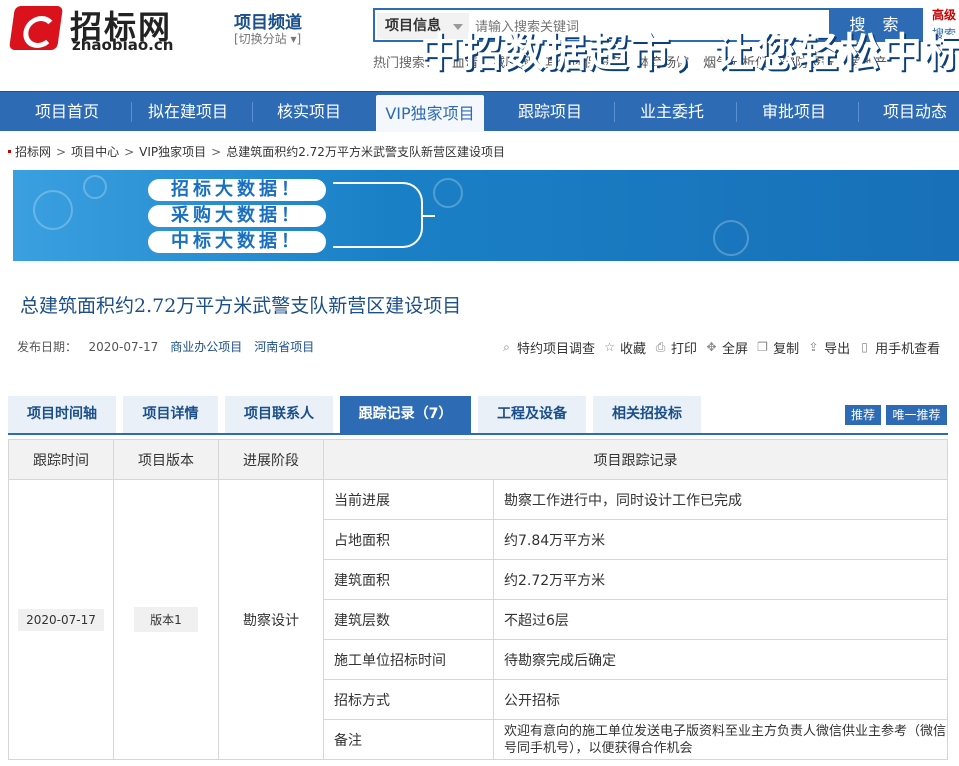 This screenshot has height=766, width=959. What do you see at coordinates (550, 112) in the screenshot?
I see `nav-item-tracking: 跟踪项目` at bounding box center [550, 112].